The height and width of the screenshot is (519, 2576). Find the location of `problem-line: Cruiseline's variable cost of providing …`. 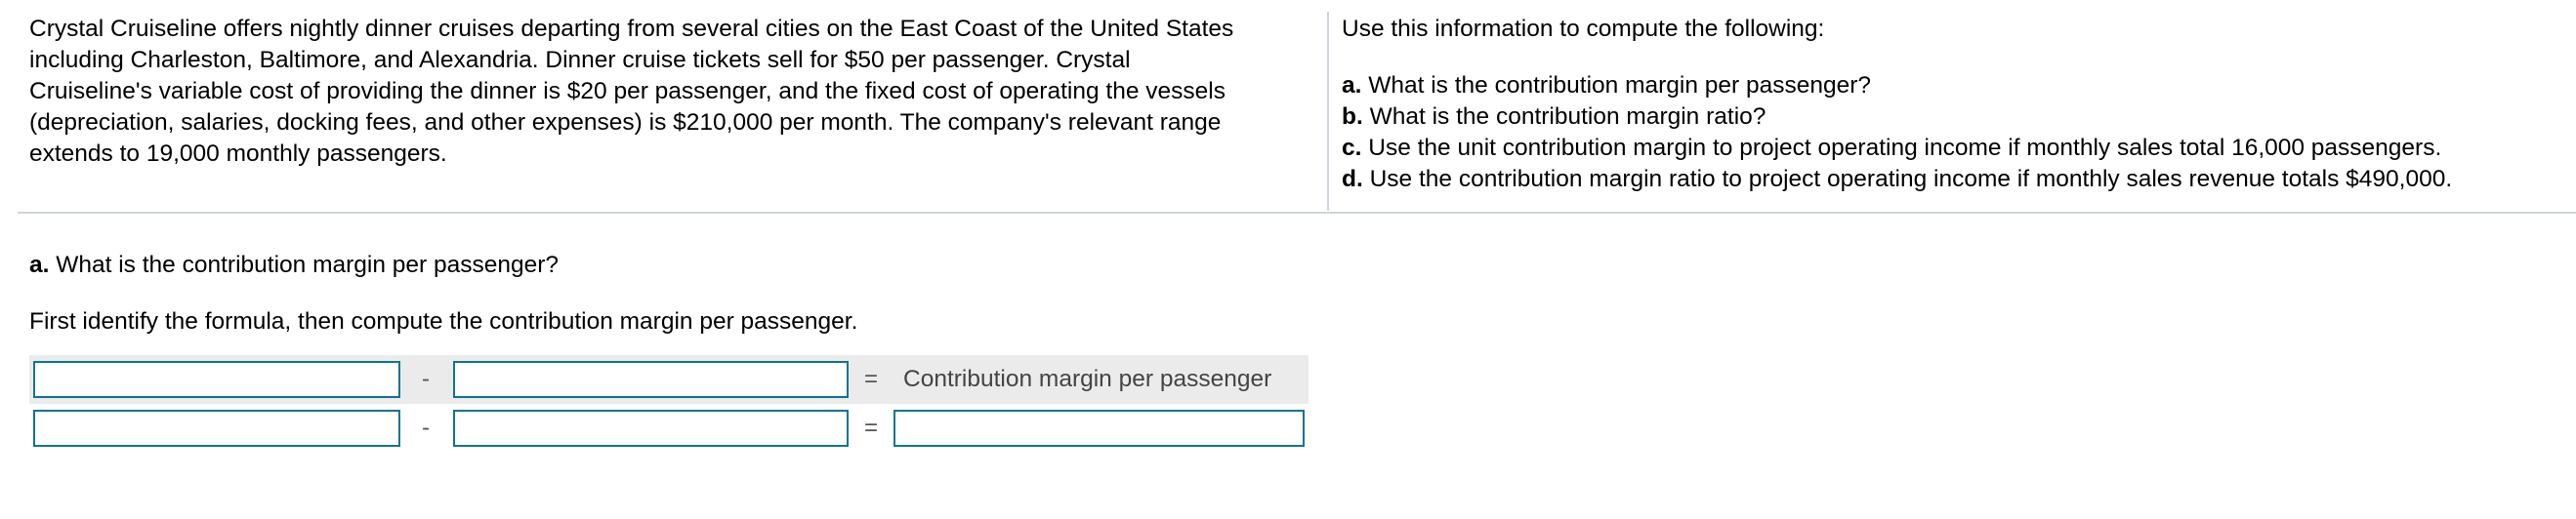

problem-line: Cruiseline's variable cost of providing … is located at coordinates (628, 91).